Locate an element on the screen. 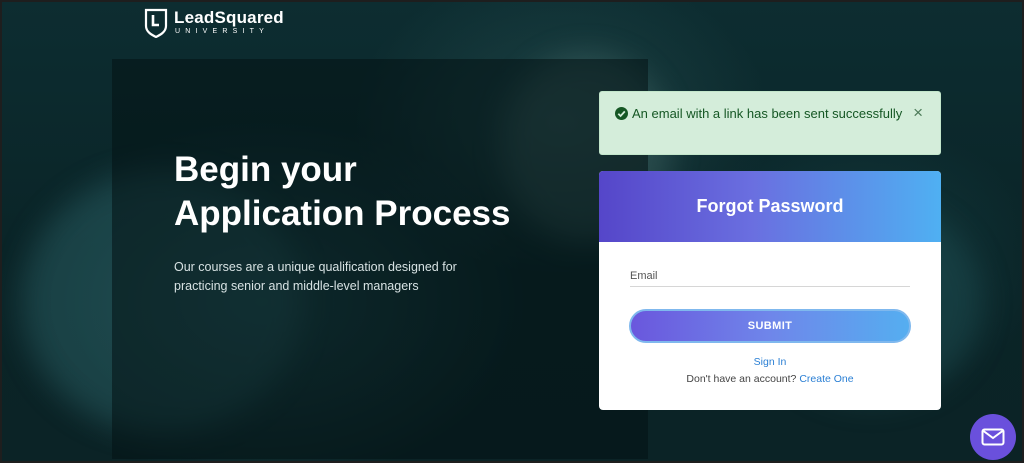  create-account-link: Create One is located at coordinates (826, 379).